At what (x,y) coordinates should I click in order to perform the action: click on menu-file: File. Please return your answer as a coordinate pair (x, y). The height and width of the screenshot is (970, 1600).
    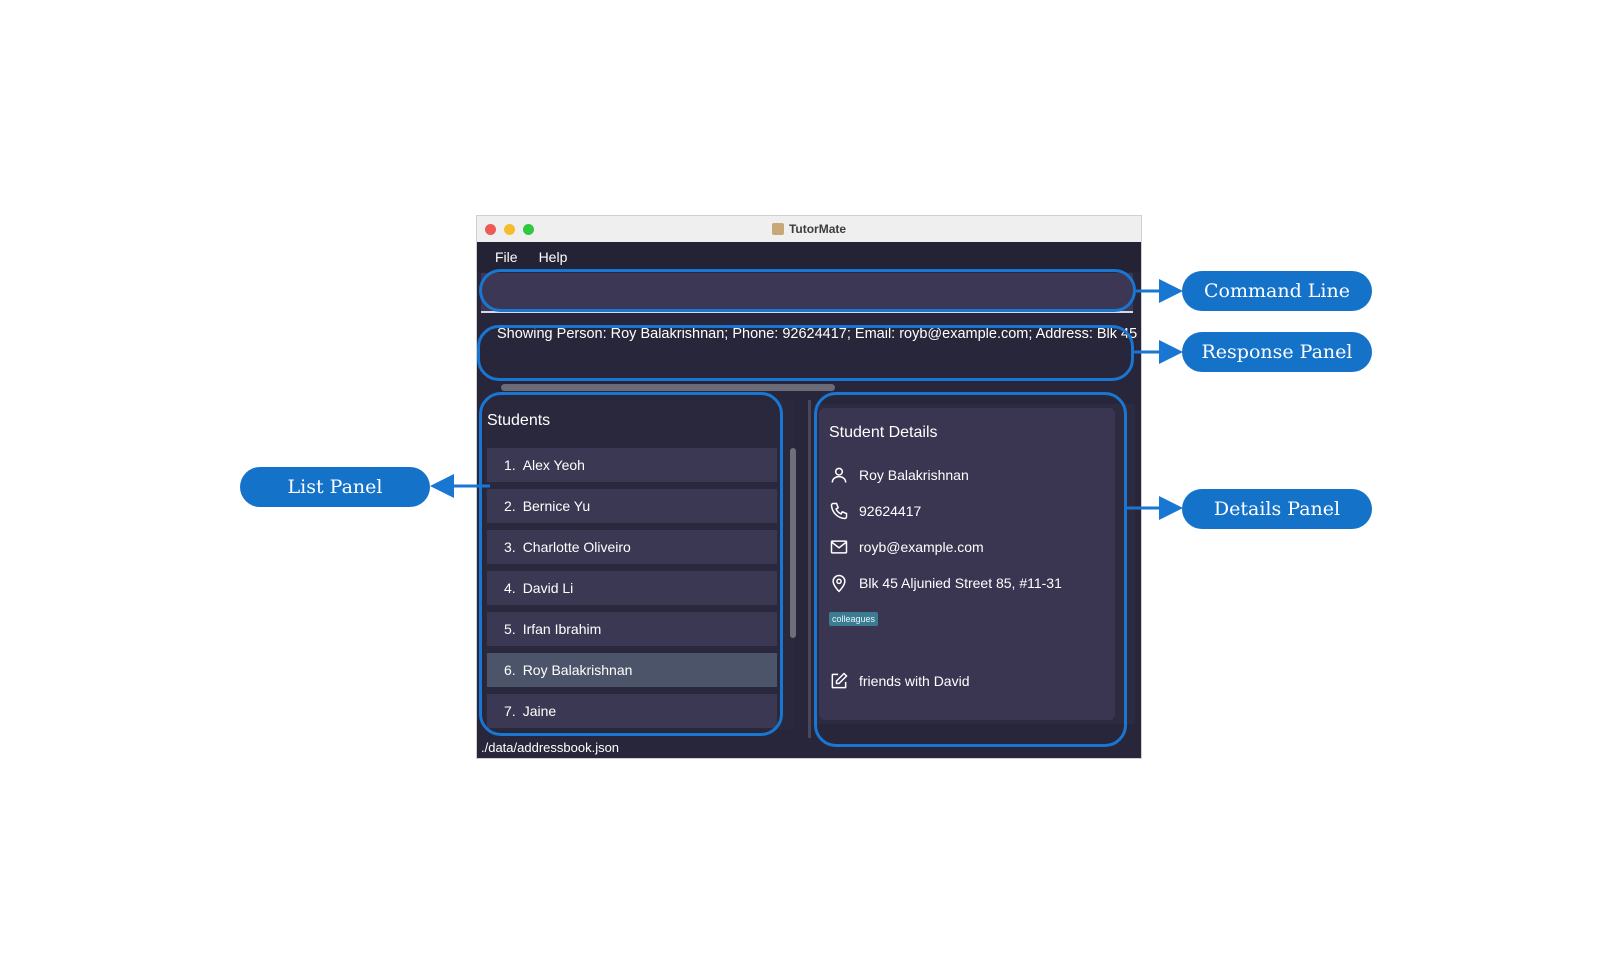
    Looking at the image, I should click on (503, 257).